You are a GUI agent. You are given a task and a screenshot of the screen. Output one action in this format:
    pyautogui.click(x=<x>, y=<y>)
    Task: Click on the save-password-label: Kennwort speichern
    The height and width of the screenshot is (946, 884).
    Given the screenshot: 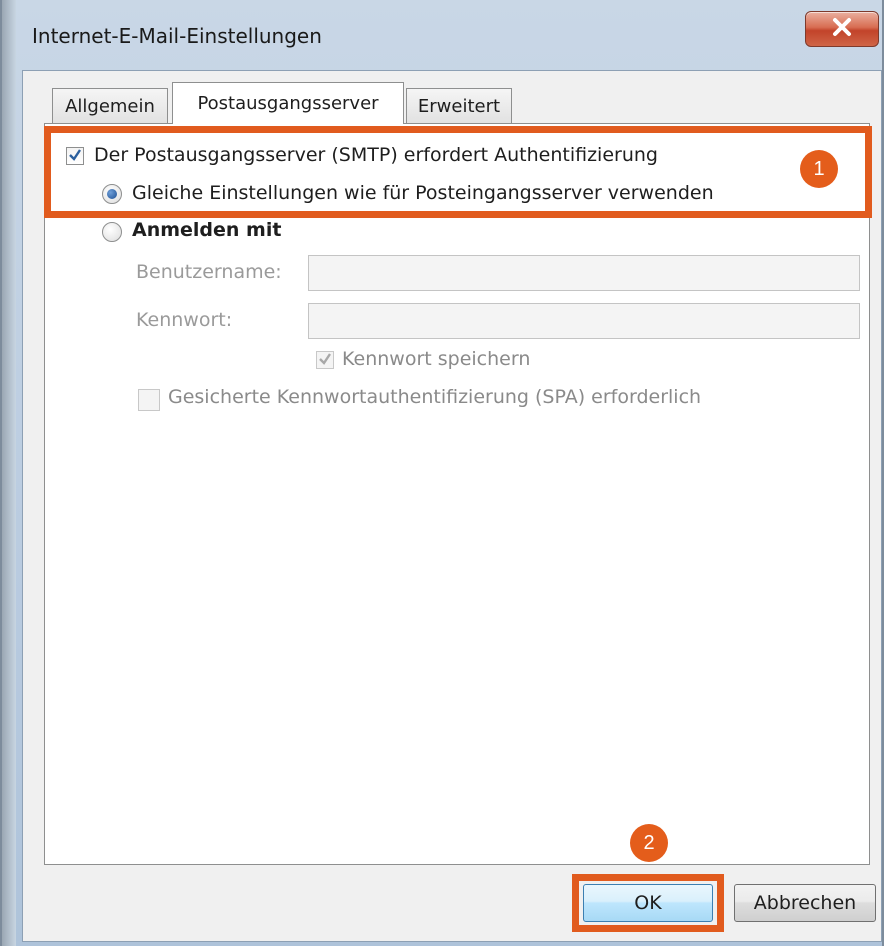 What is the action you would take?
    pyautogui.click(x=436, y=359)
    